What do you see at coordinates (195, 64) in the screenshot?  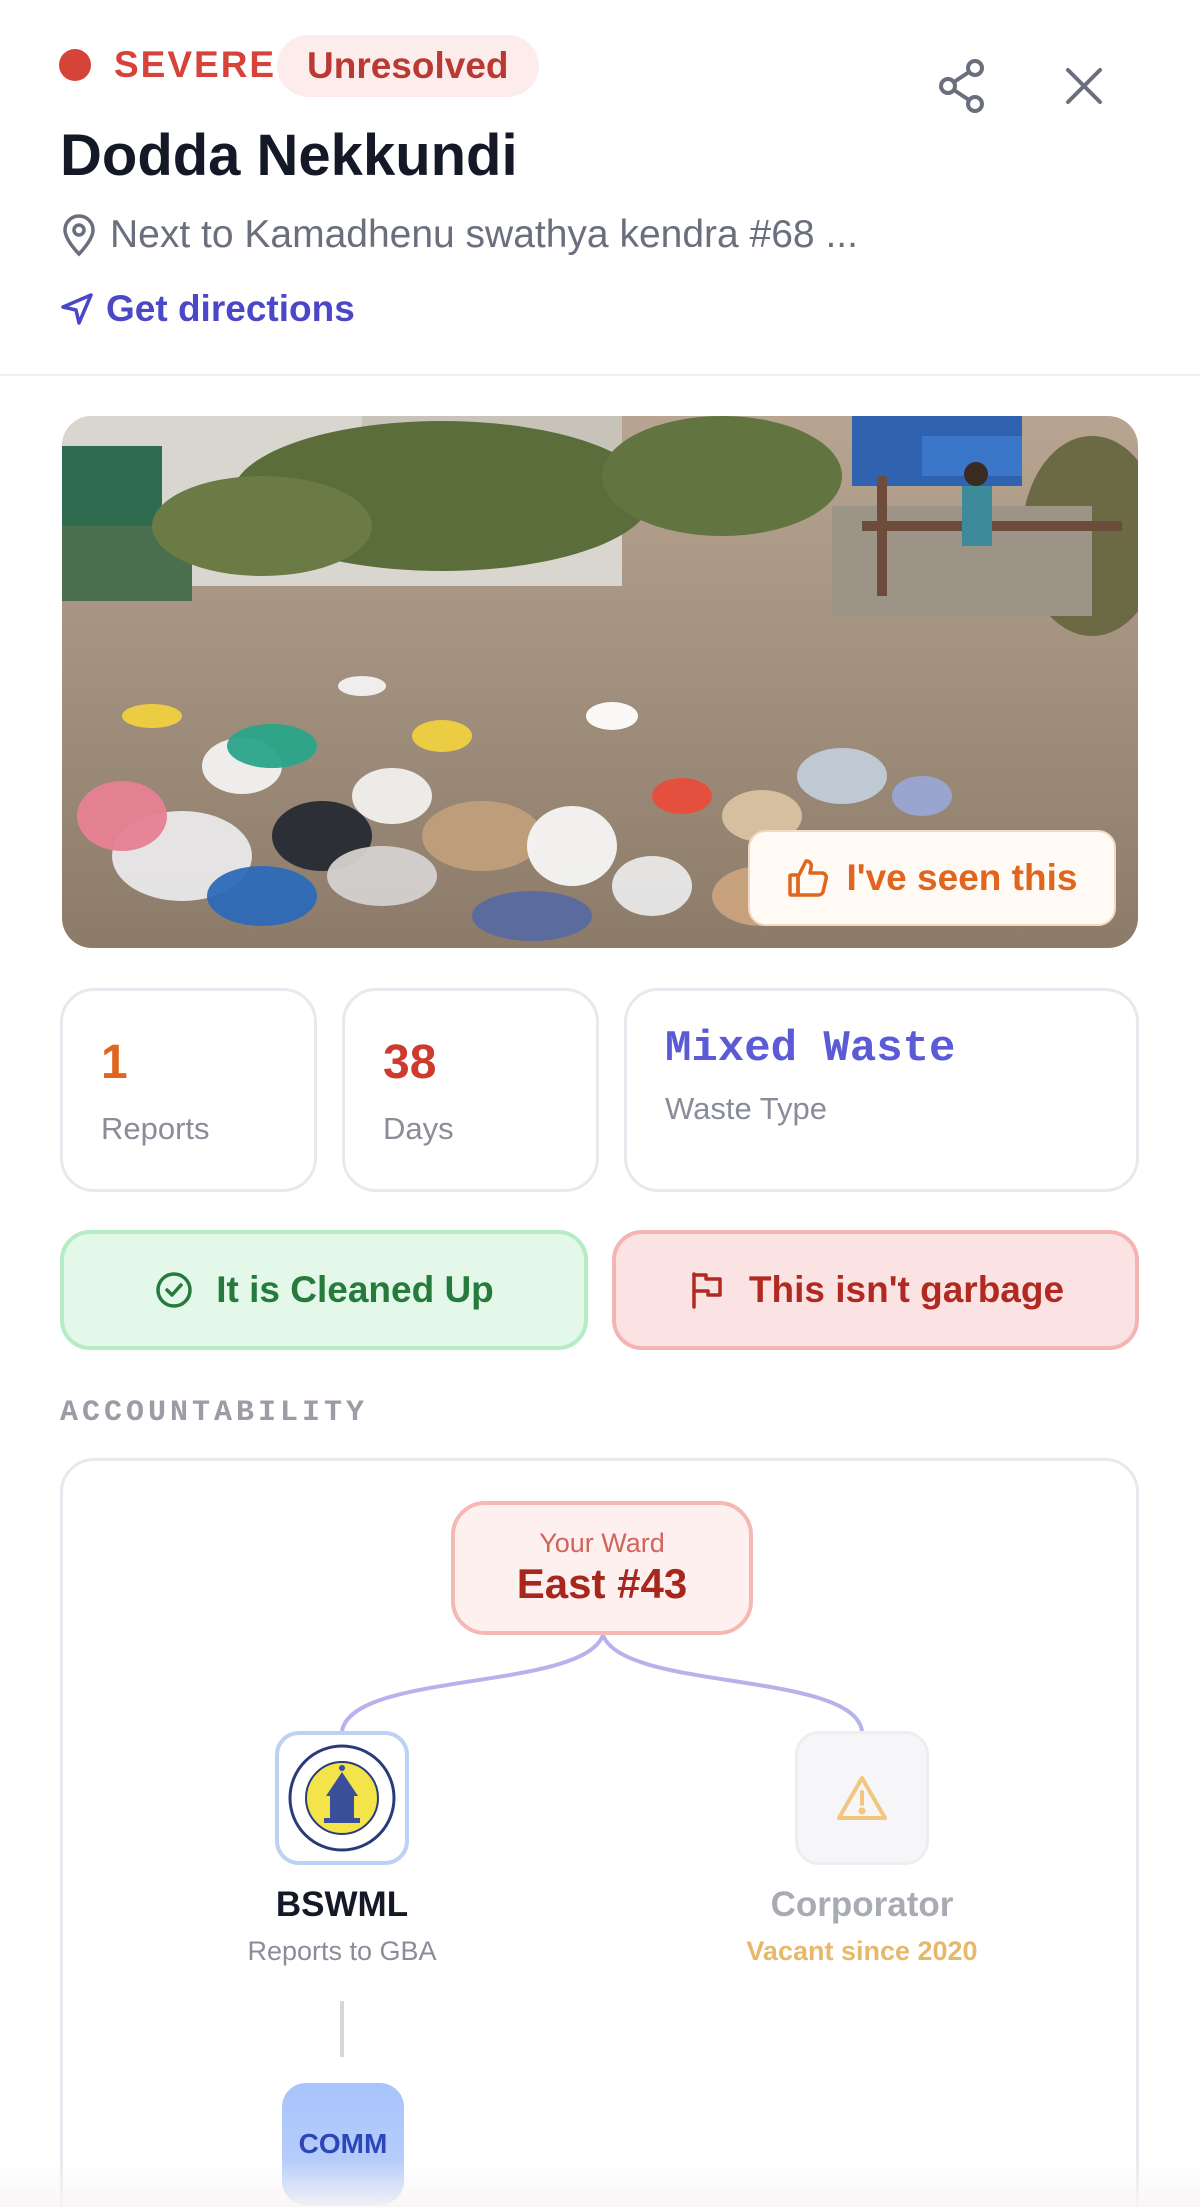 I see `severity-label: SEVERE` at bounding box center [195, 64].